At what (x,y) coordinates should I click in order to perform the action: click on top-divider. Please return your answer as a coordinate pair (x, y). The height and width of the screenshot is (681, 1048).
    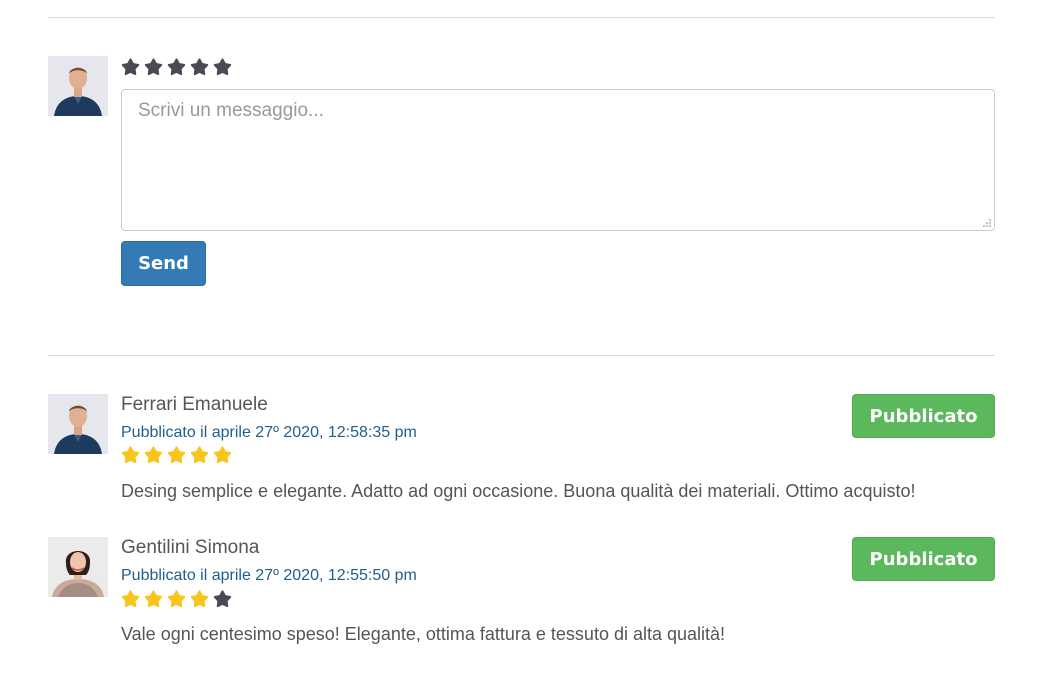
    Looking at the image, I should click on (521, 17).